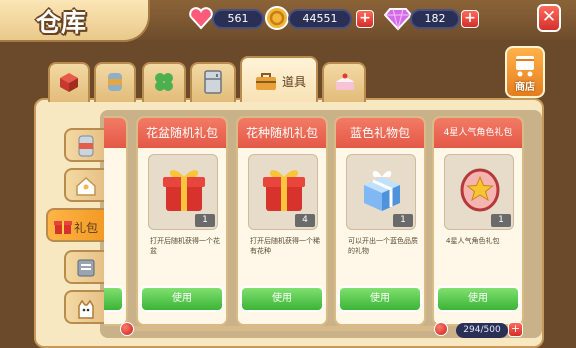 Image resolution: width=576 pixels, height=348 pixels. Describe the element at coordinates (473, 241) in the screenshot. I see `item-description: 4星人气角色礼包` at that location.